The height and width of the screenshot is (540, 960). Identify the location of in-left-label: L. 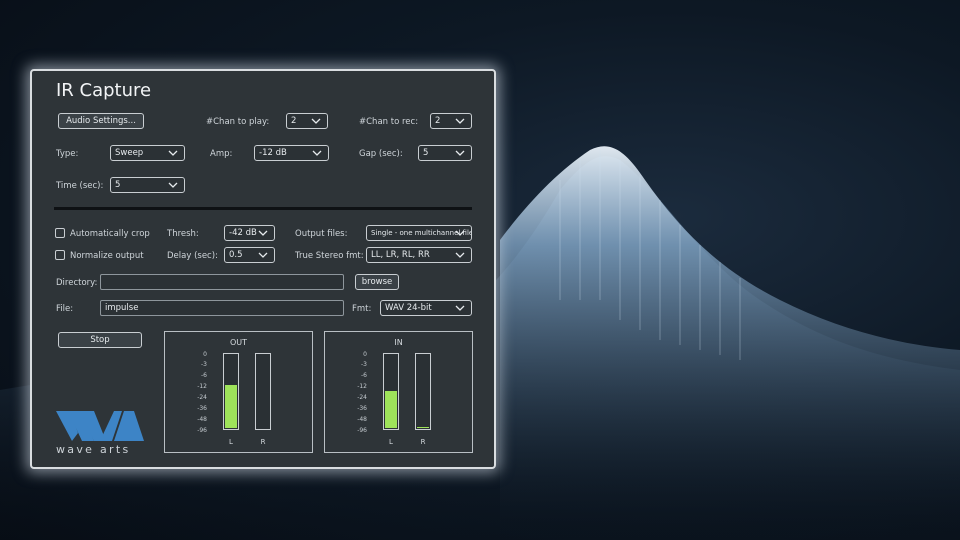
(391, 442).